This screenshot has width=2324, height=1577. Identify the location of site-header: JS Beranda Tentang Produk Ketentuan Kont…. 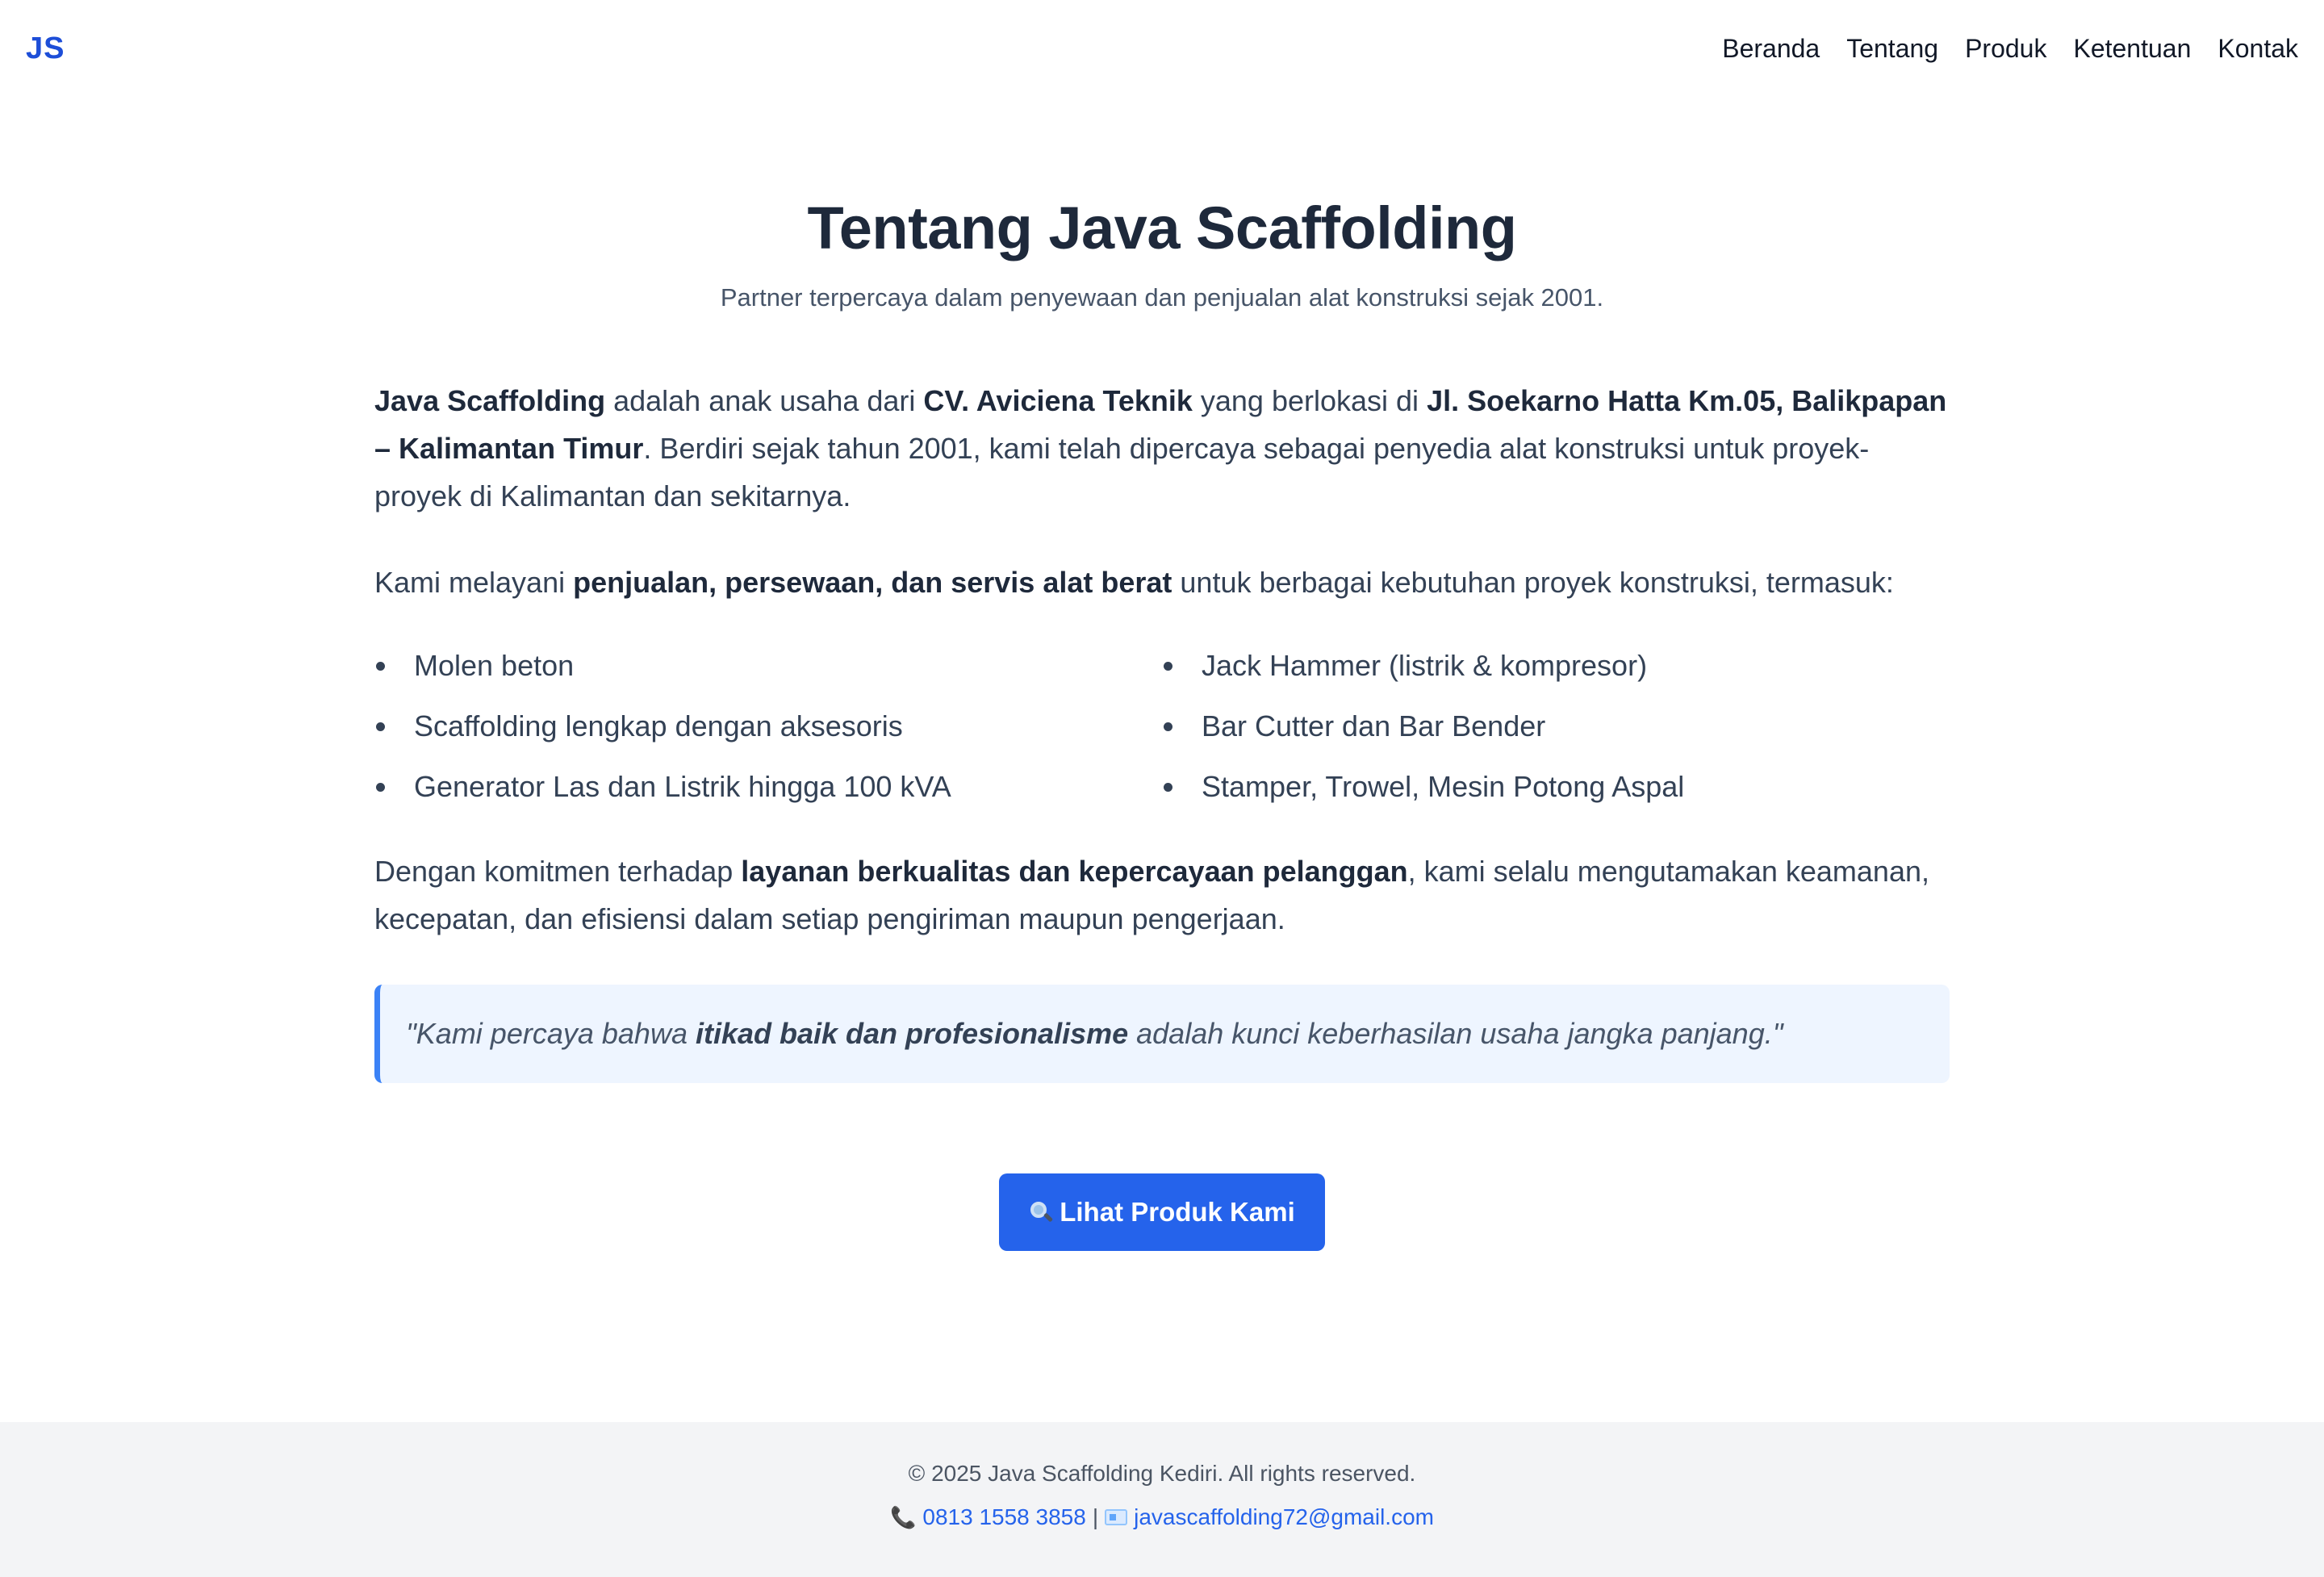
(1162, 48).